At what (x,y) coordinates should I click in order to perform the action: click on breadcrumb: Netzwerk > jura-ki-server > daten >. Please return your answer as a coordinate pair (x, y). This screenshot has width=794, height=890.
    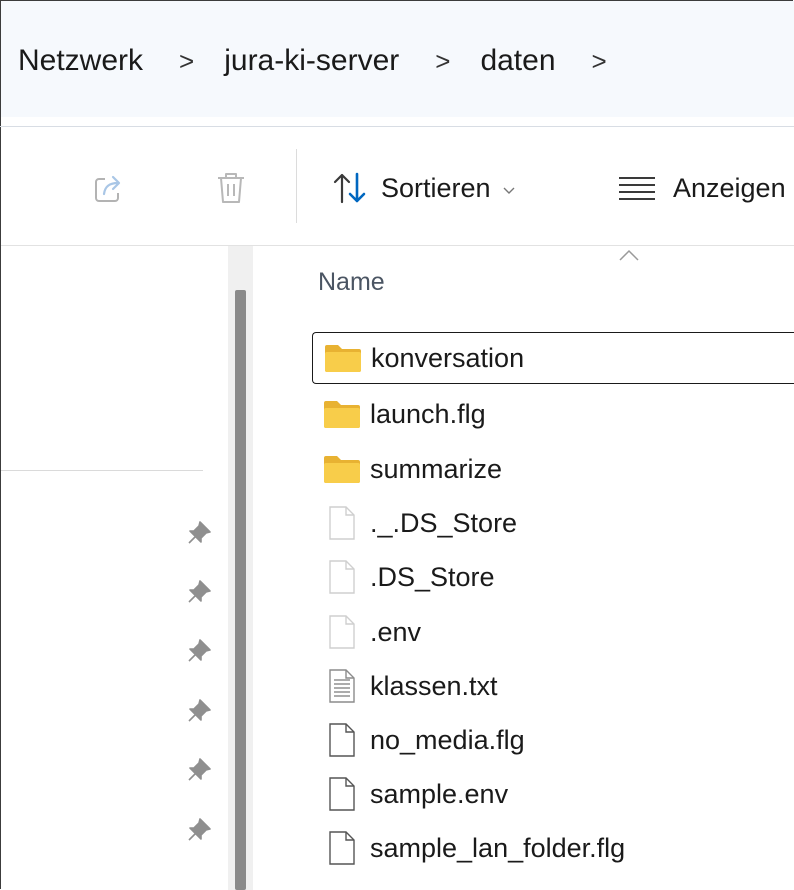
    Looking at the image, I should click on (327, 61).